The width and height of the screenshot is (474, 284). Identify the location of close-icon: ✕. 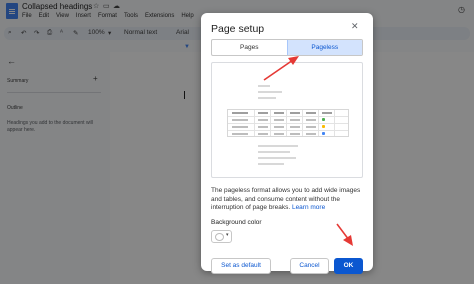
(355, 26).